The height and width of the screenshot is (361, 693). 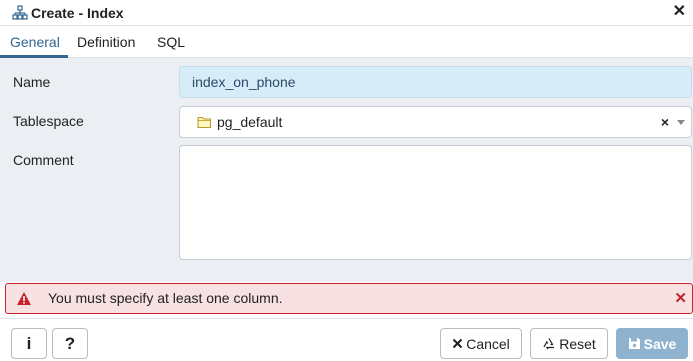 I want to click on tab-sql: SQL, so click(x=171, y=42).